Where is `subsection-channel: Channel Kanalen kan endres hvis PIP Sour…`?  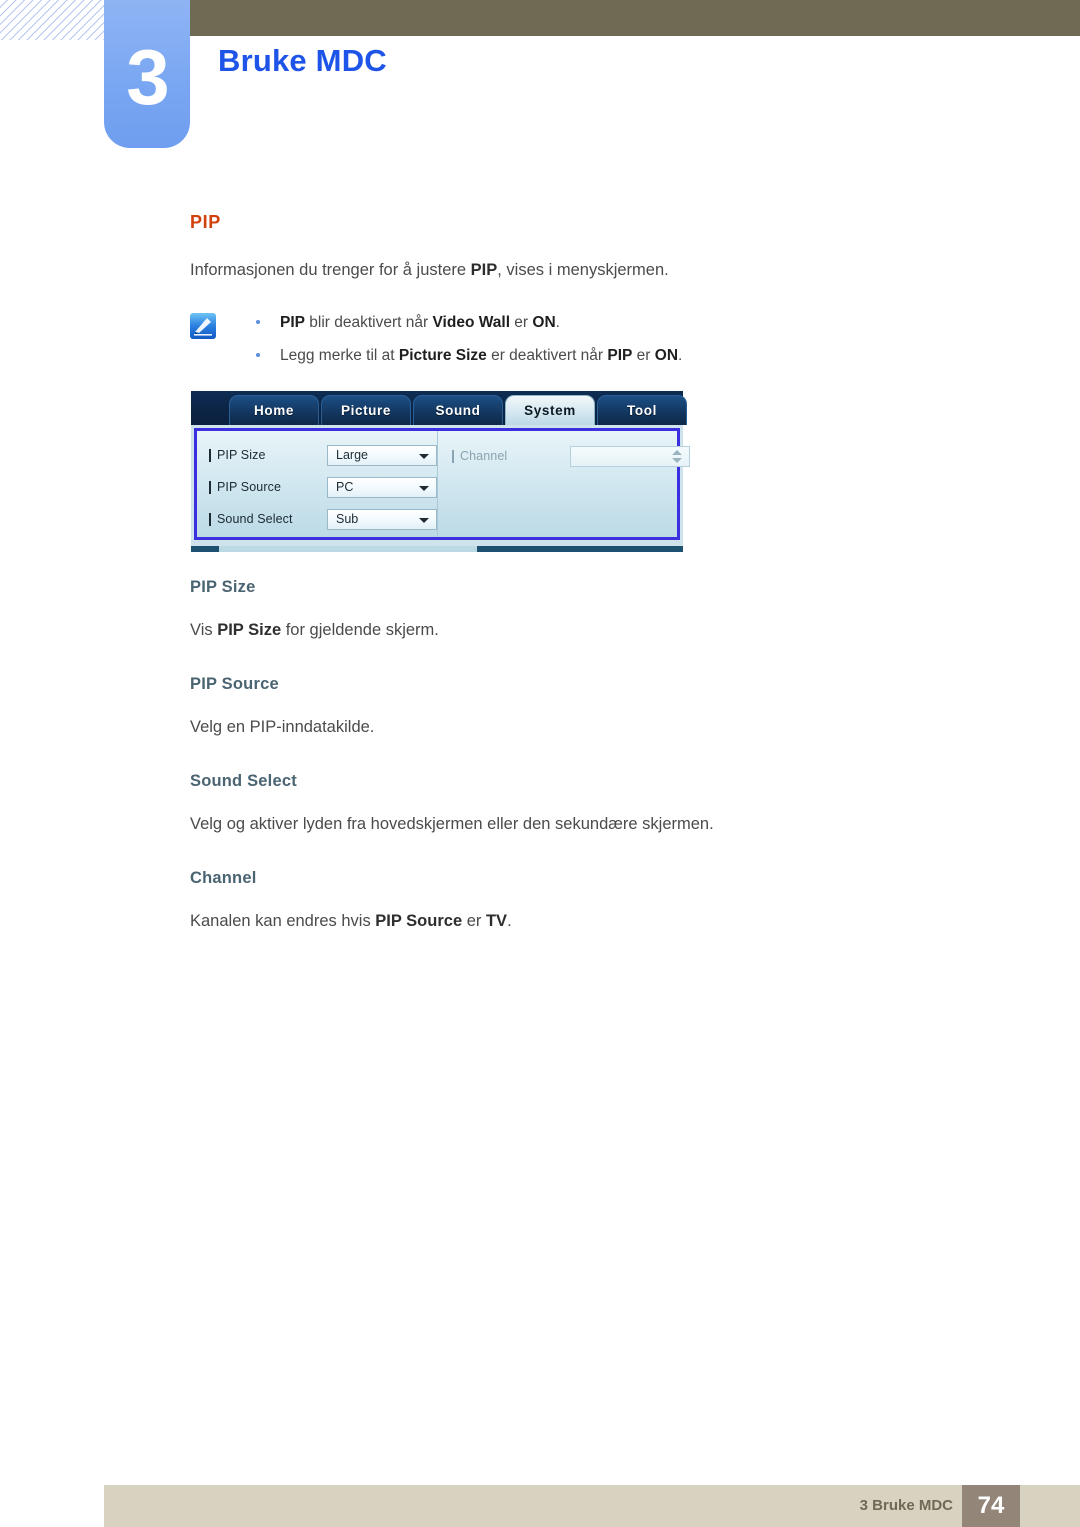
subsection-channel: Channel Kanalen kan endres hvis PIP Sour… is located at coordinates (570, 901).